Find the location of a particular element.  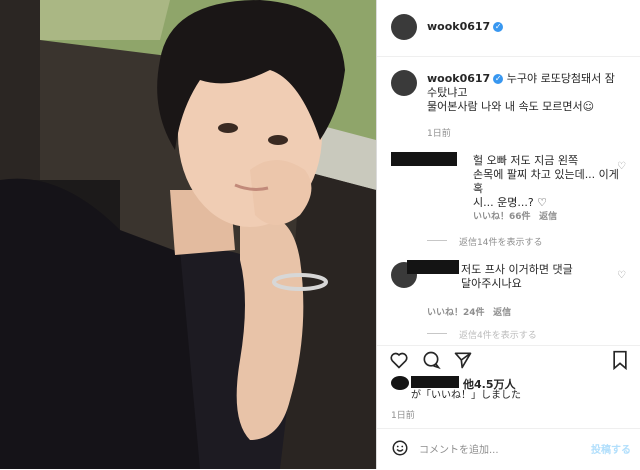

action-bar is located at coordinates (508, 359).